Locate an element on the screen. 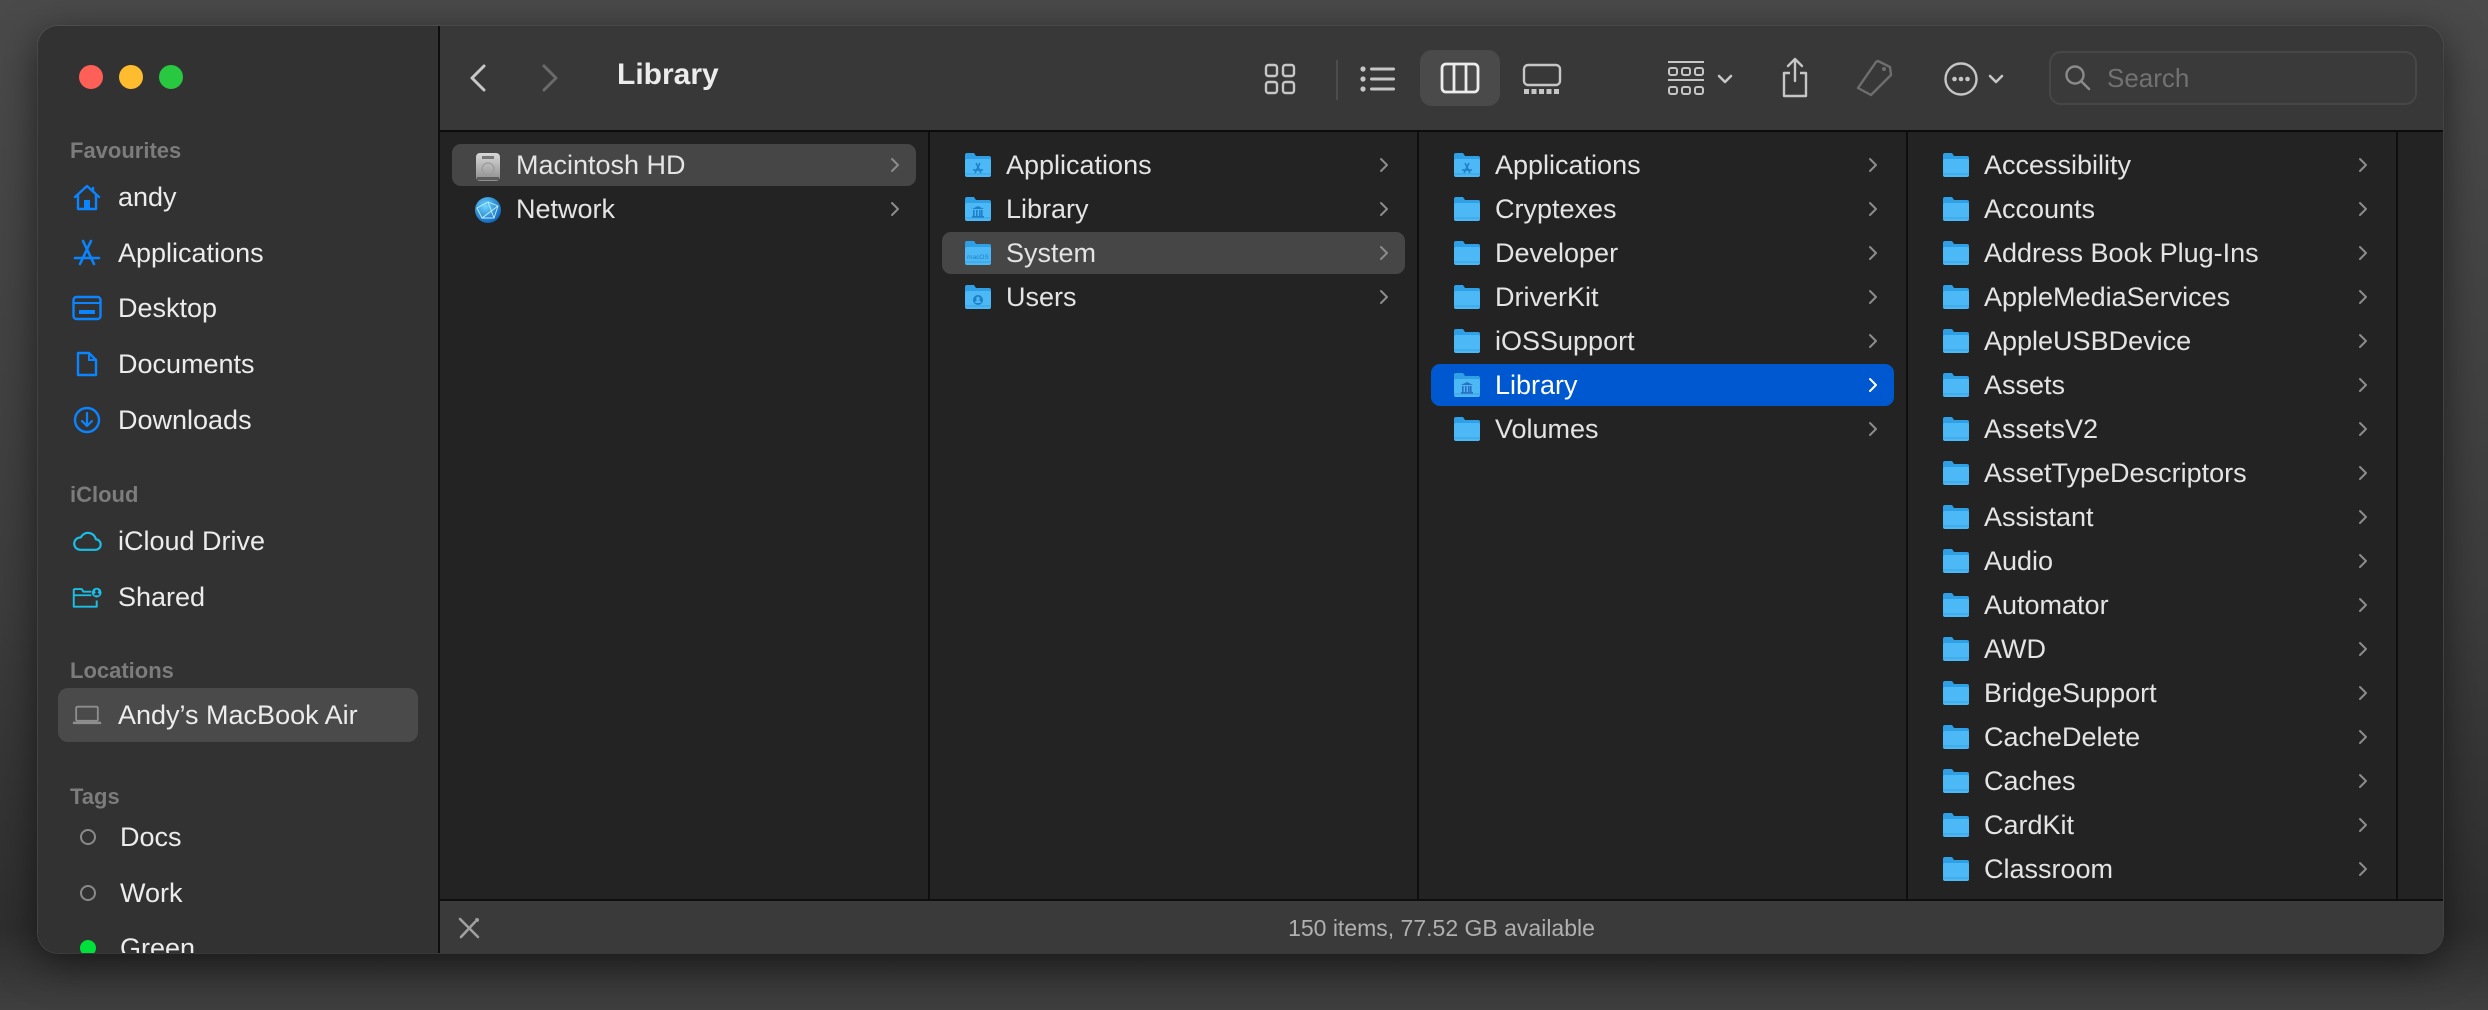  sidebar-item-desktop: Desktop is located at coordinates (238, 308).